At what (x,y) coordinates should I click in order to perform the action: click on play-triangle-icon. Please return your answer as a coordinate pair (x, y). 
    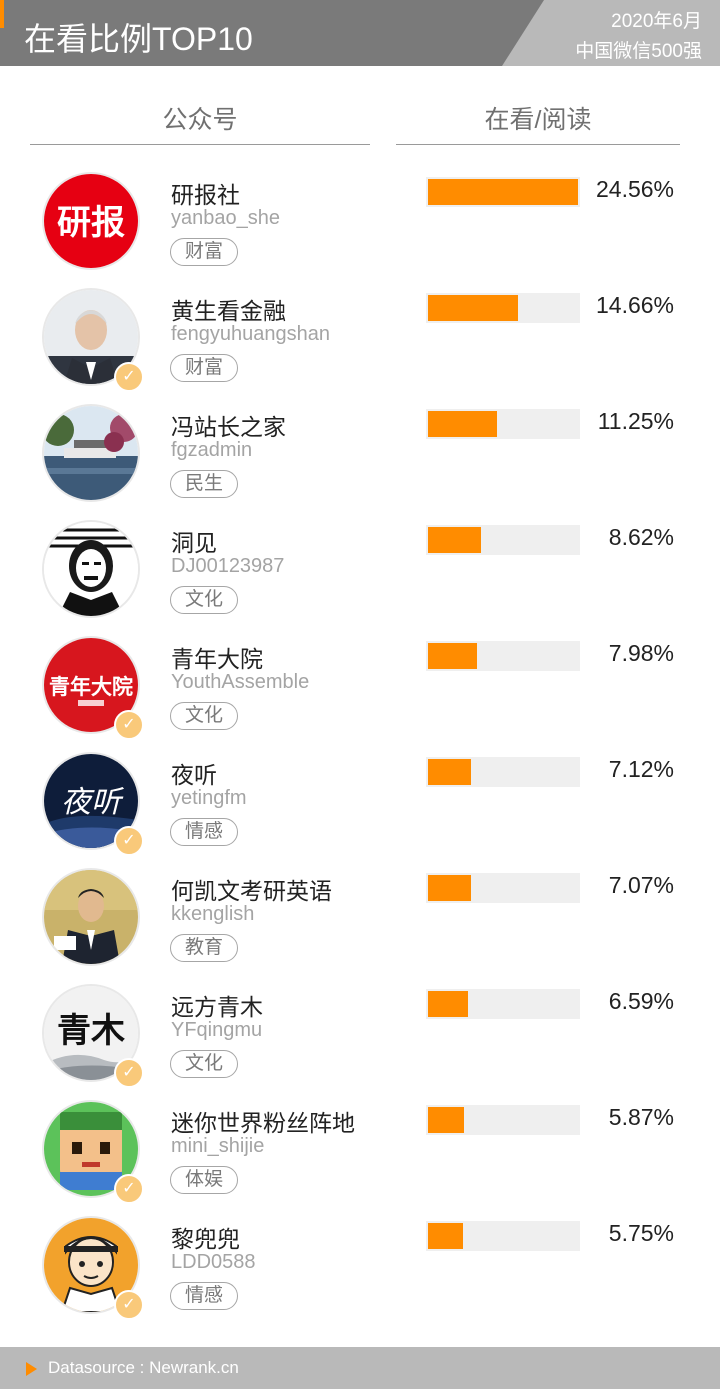
    Looking at the image, I should click on (31, 1369).